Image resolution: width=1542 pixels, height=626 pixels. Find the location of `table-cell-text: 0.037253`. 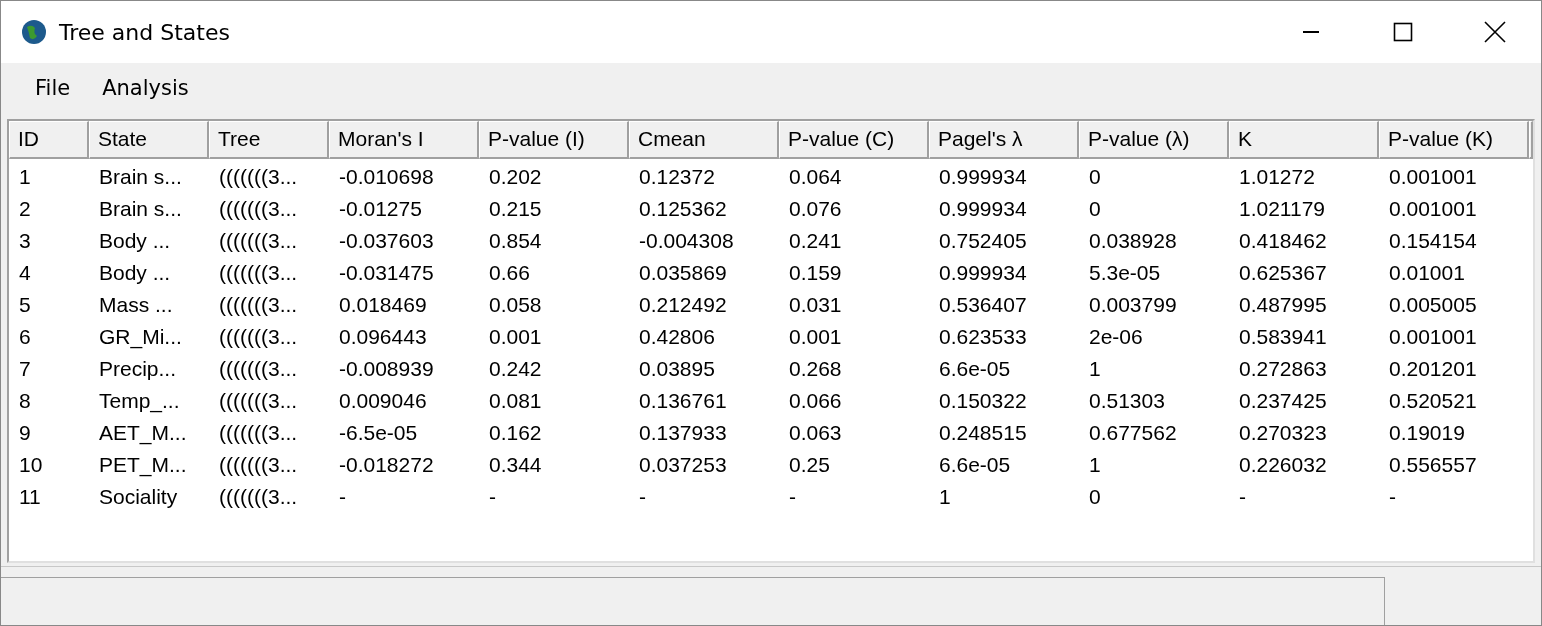

table-cell-text: 0.037253 is located at coordinates (683, 465).